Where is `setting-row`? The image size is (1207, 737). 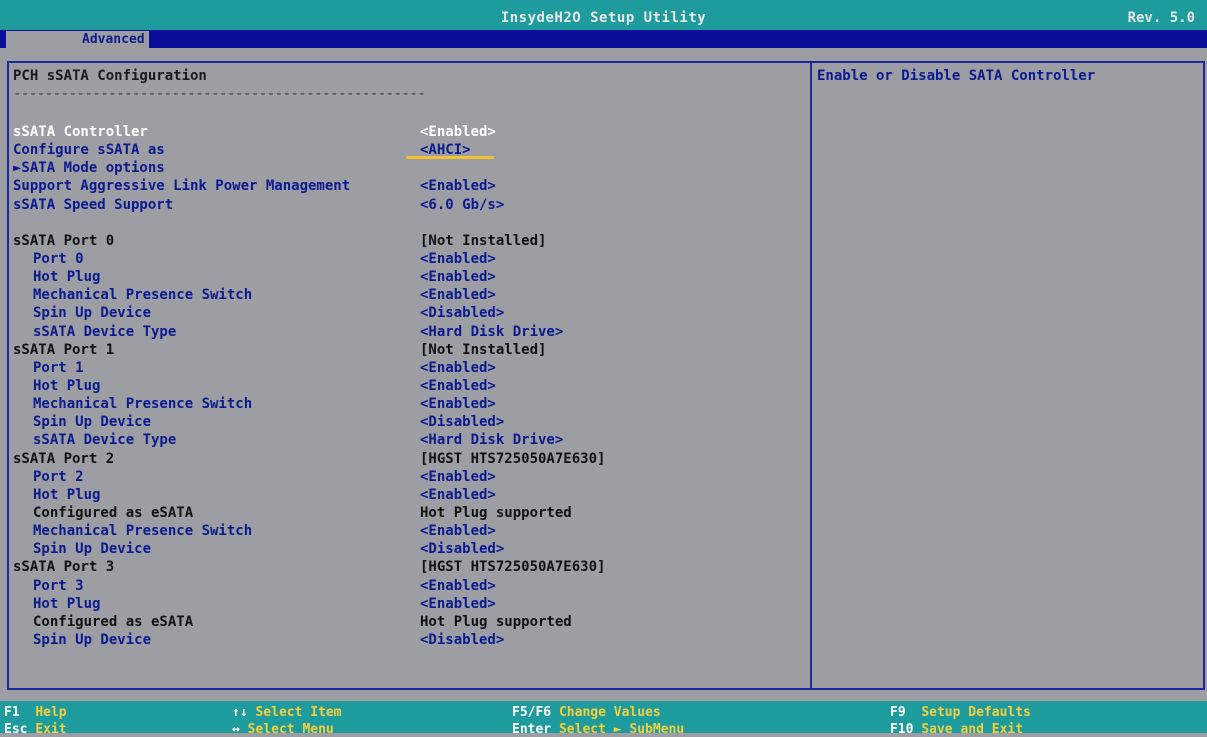
setting-row is located at coordinates (408, 224).